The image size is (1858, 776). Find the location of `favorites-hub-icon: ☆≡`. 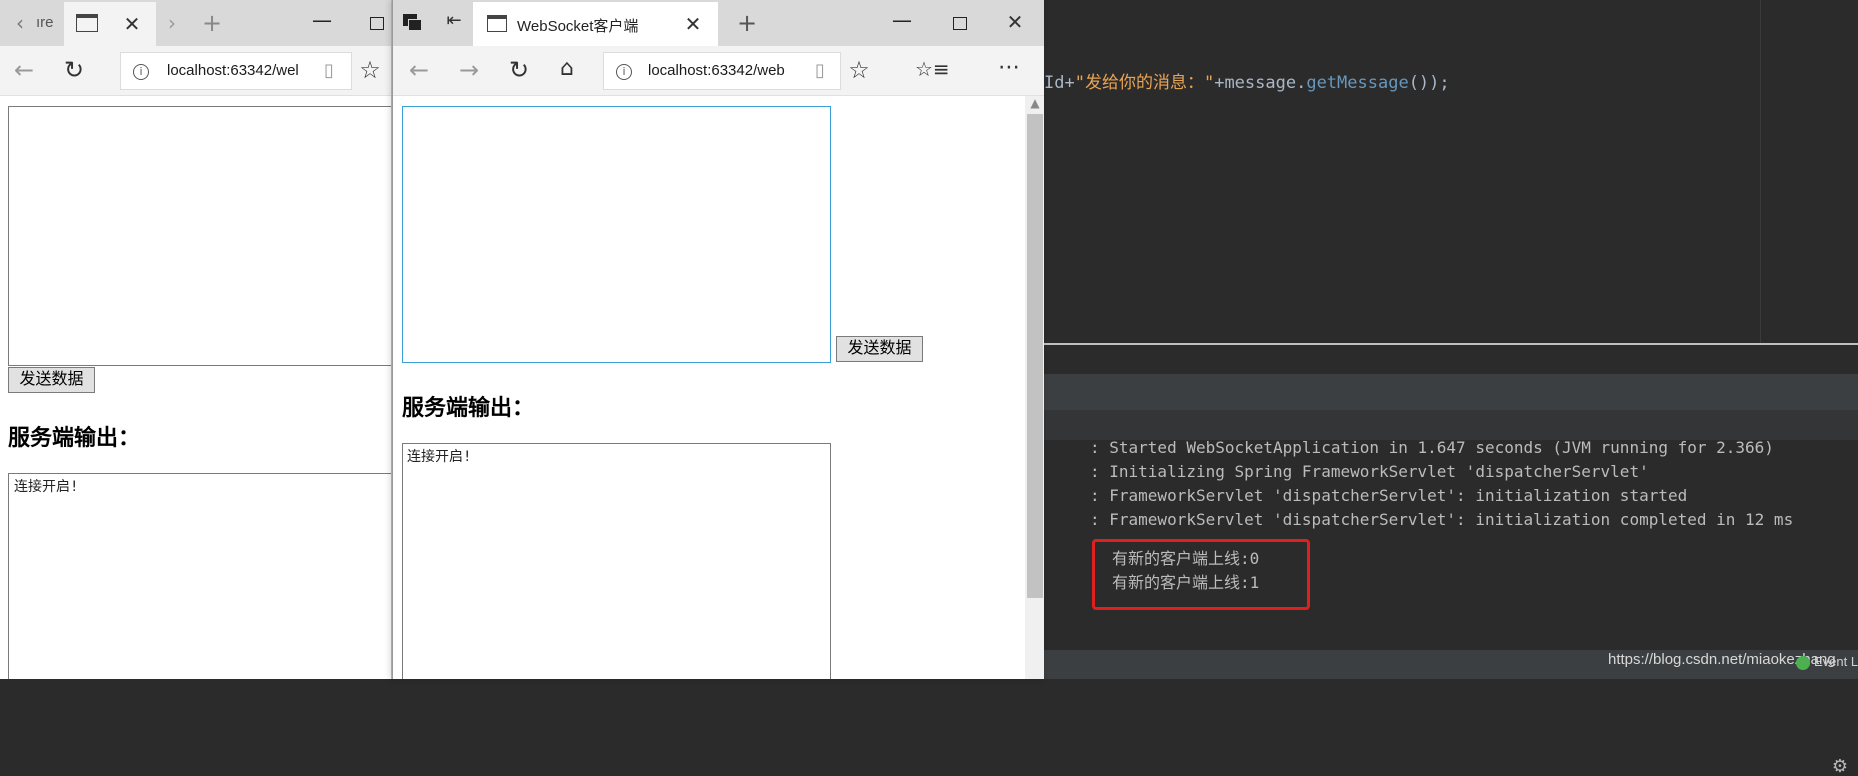

favorites-hub-icon: ☆≡ is located at coordinates (932, 69).